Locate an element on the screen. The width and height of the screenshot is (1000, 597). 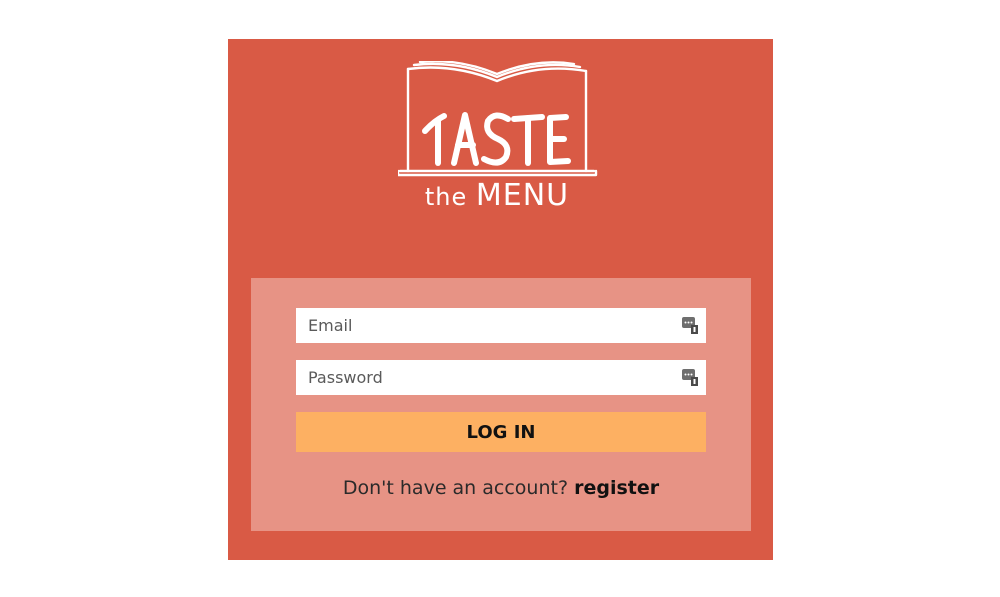
login-button: LOG IN is located at coordinates (501, 432).